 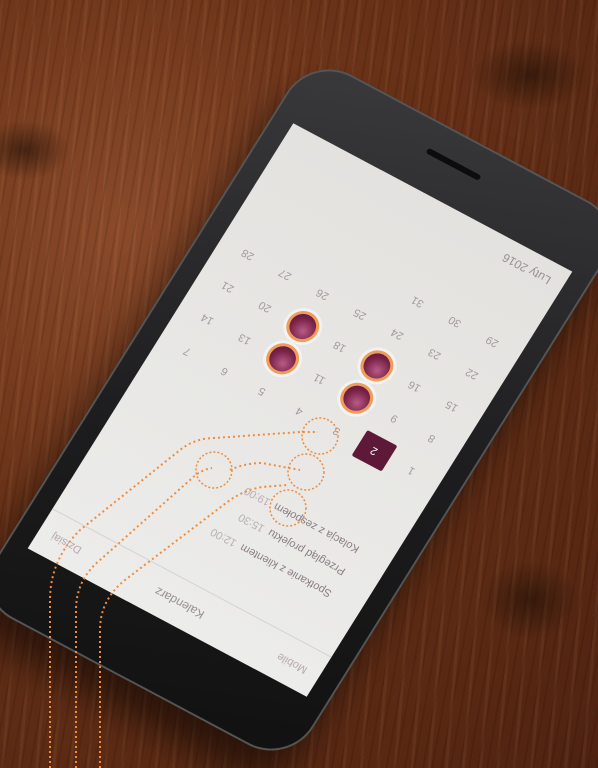 I want to click on event-time: 15:30, so click(x=251, y=522).